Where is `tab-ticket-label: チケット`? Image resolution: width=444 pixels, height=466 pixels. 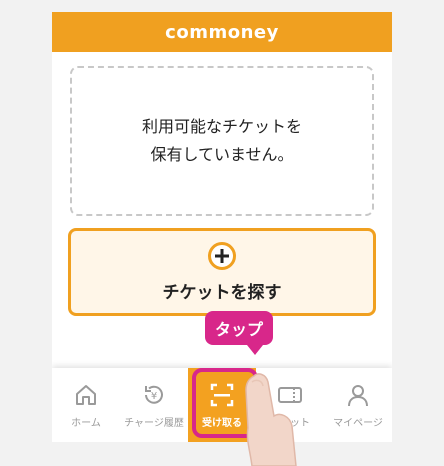 tab-ticket-label: チケット is located at coordinates (290, 423).